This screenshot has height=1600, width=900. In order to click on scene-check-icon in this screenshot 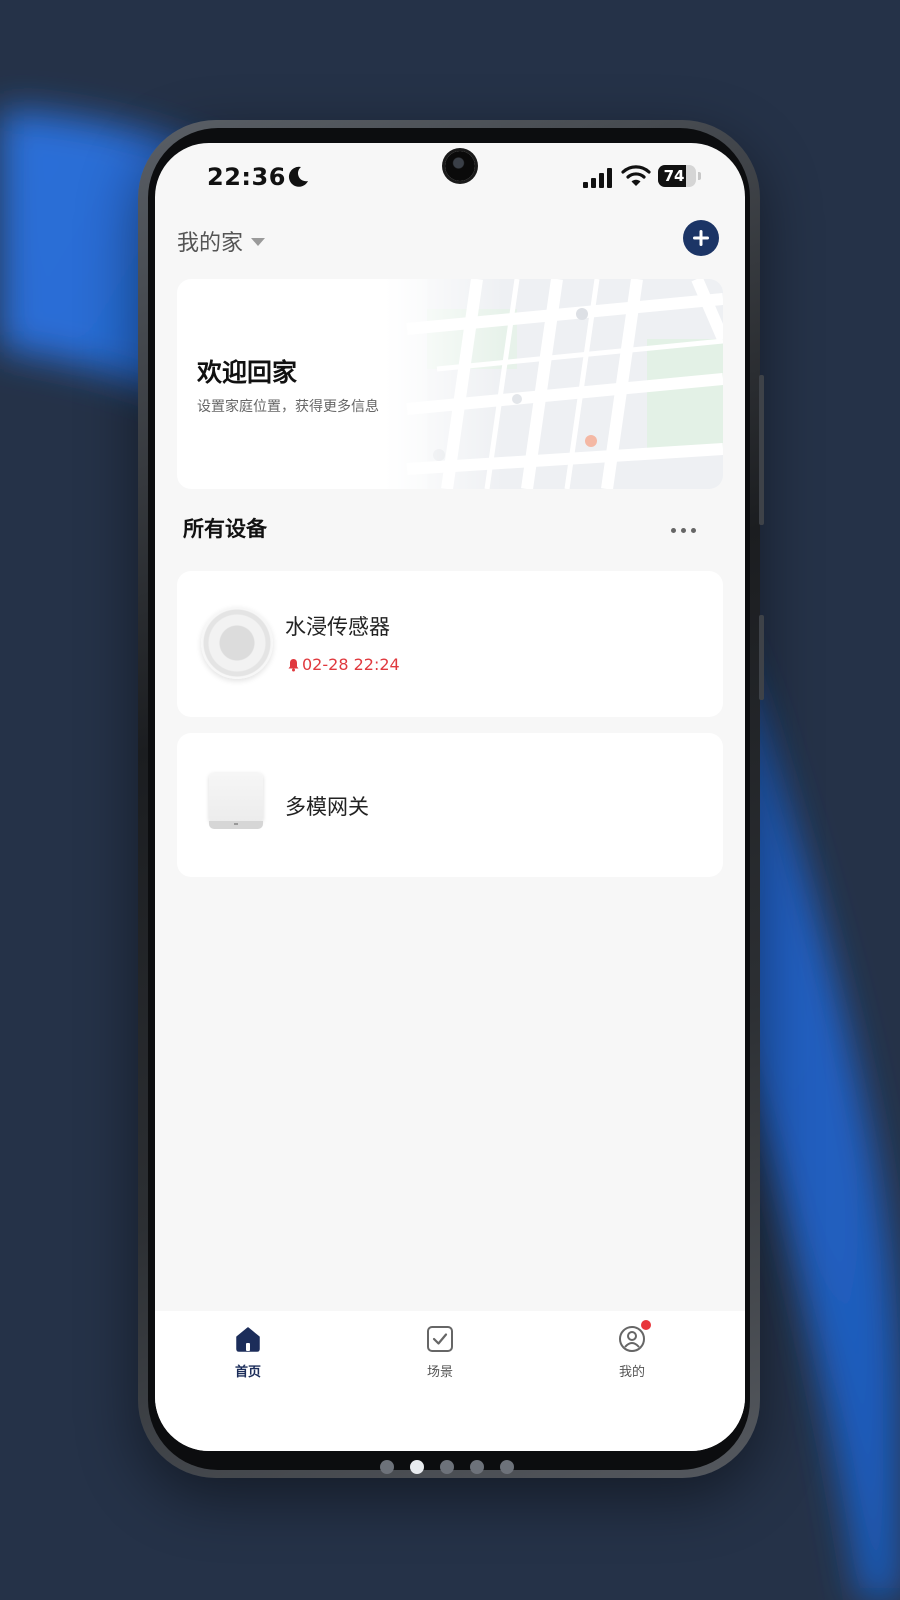, I will do `click(440, 1339)`.